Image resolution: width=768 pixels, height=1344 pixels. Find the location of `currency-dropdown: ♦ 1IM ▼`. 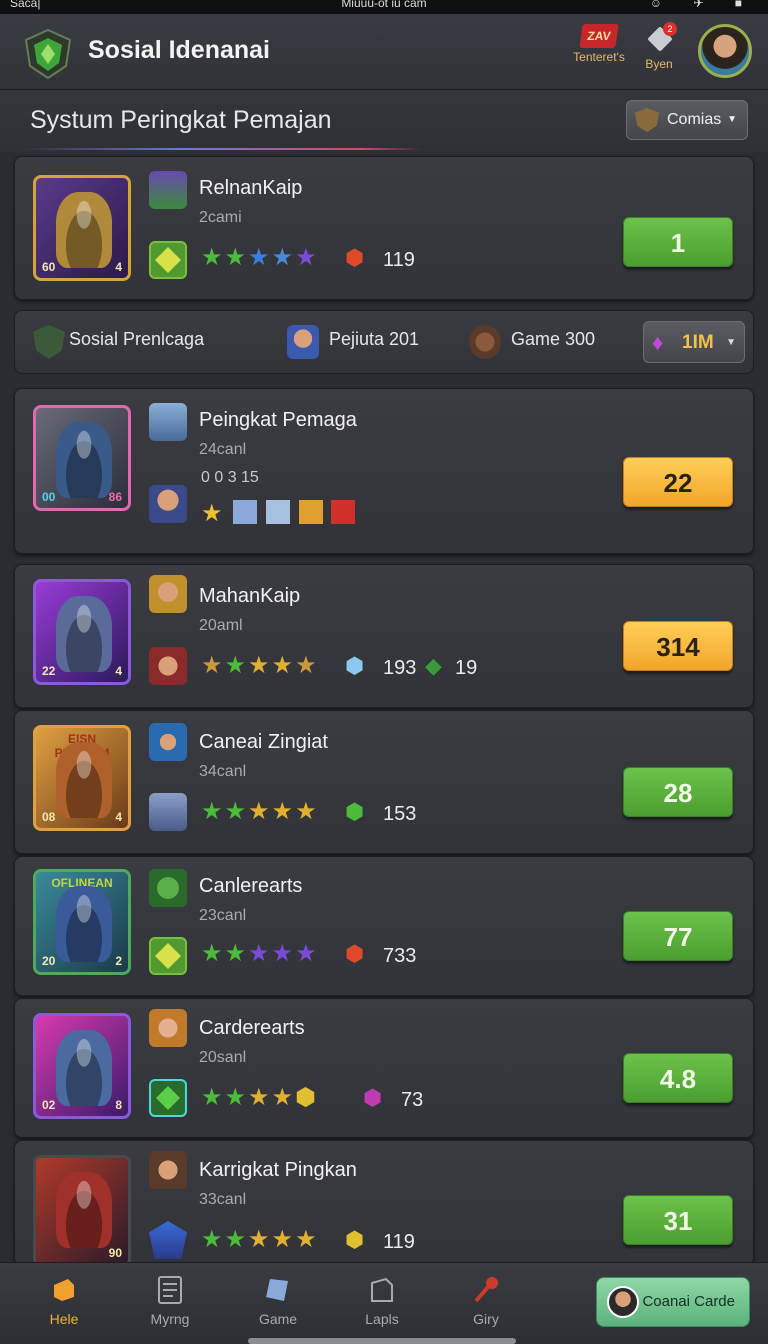

currency-dropdown: ♦ 1IM ▼ is located at coordinates (694, 342).